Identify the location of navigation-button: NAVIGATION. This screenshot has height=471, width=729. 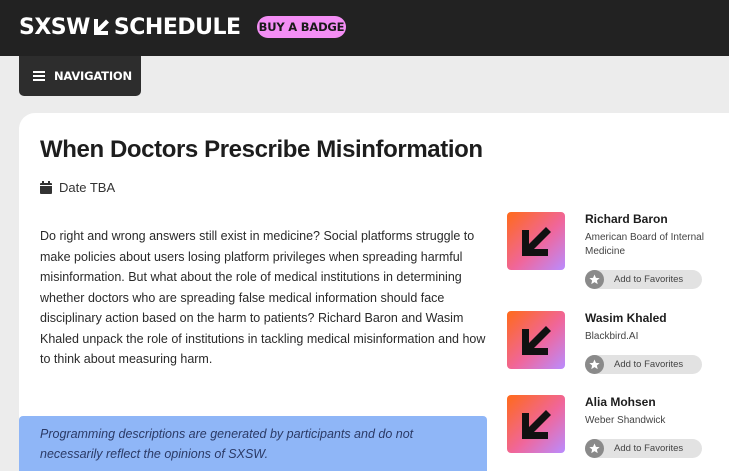
(80, 76).